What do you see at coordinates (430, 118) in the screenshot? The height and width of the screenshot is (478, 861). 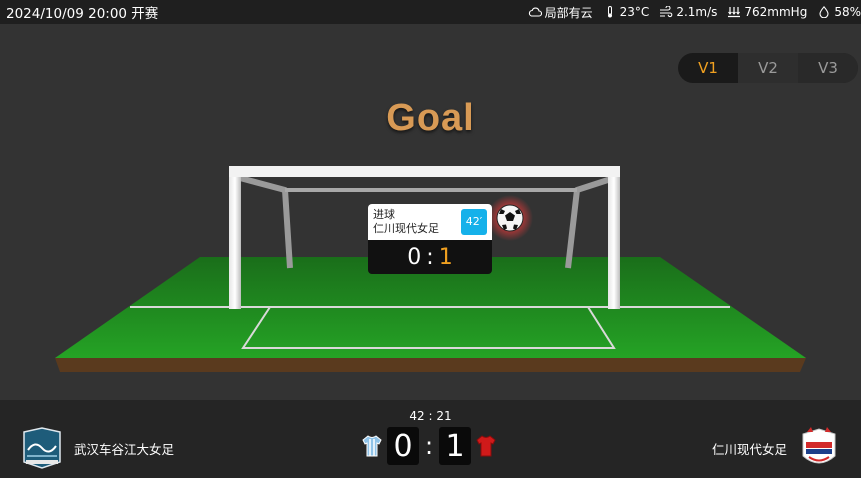 I see `goal-title: Goal` at bounding box center [430, 118].